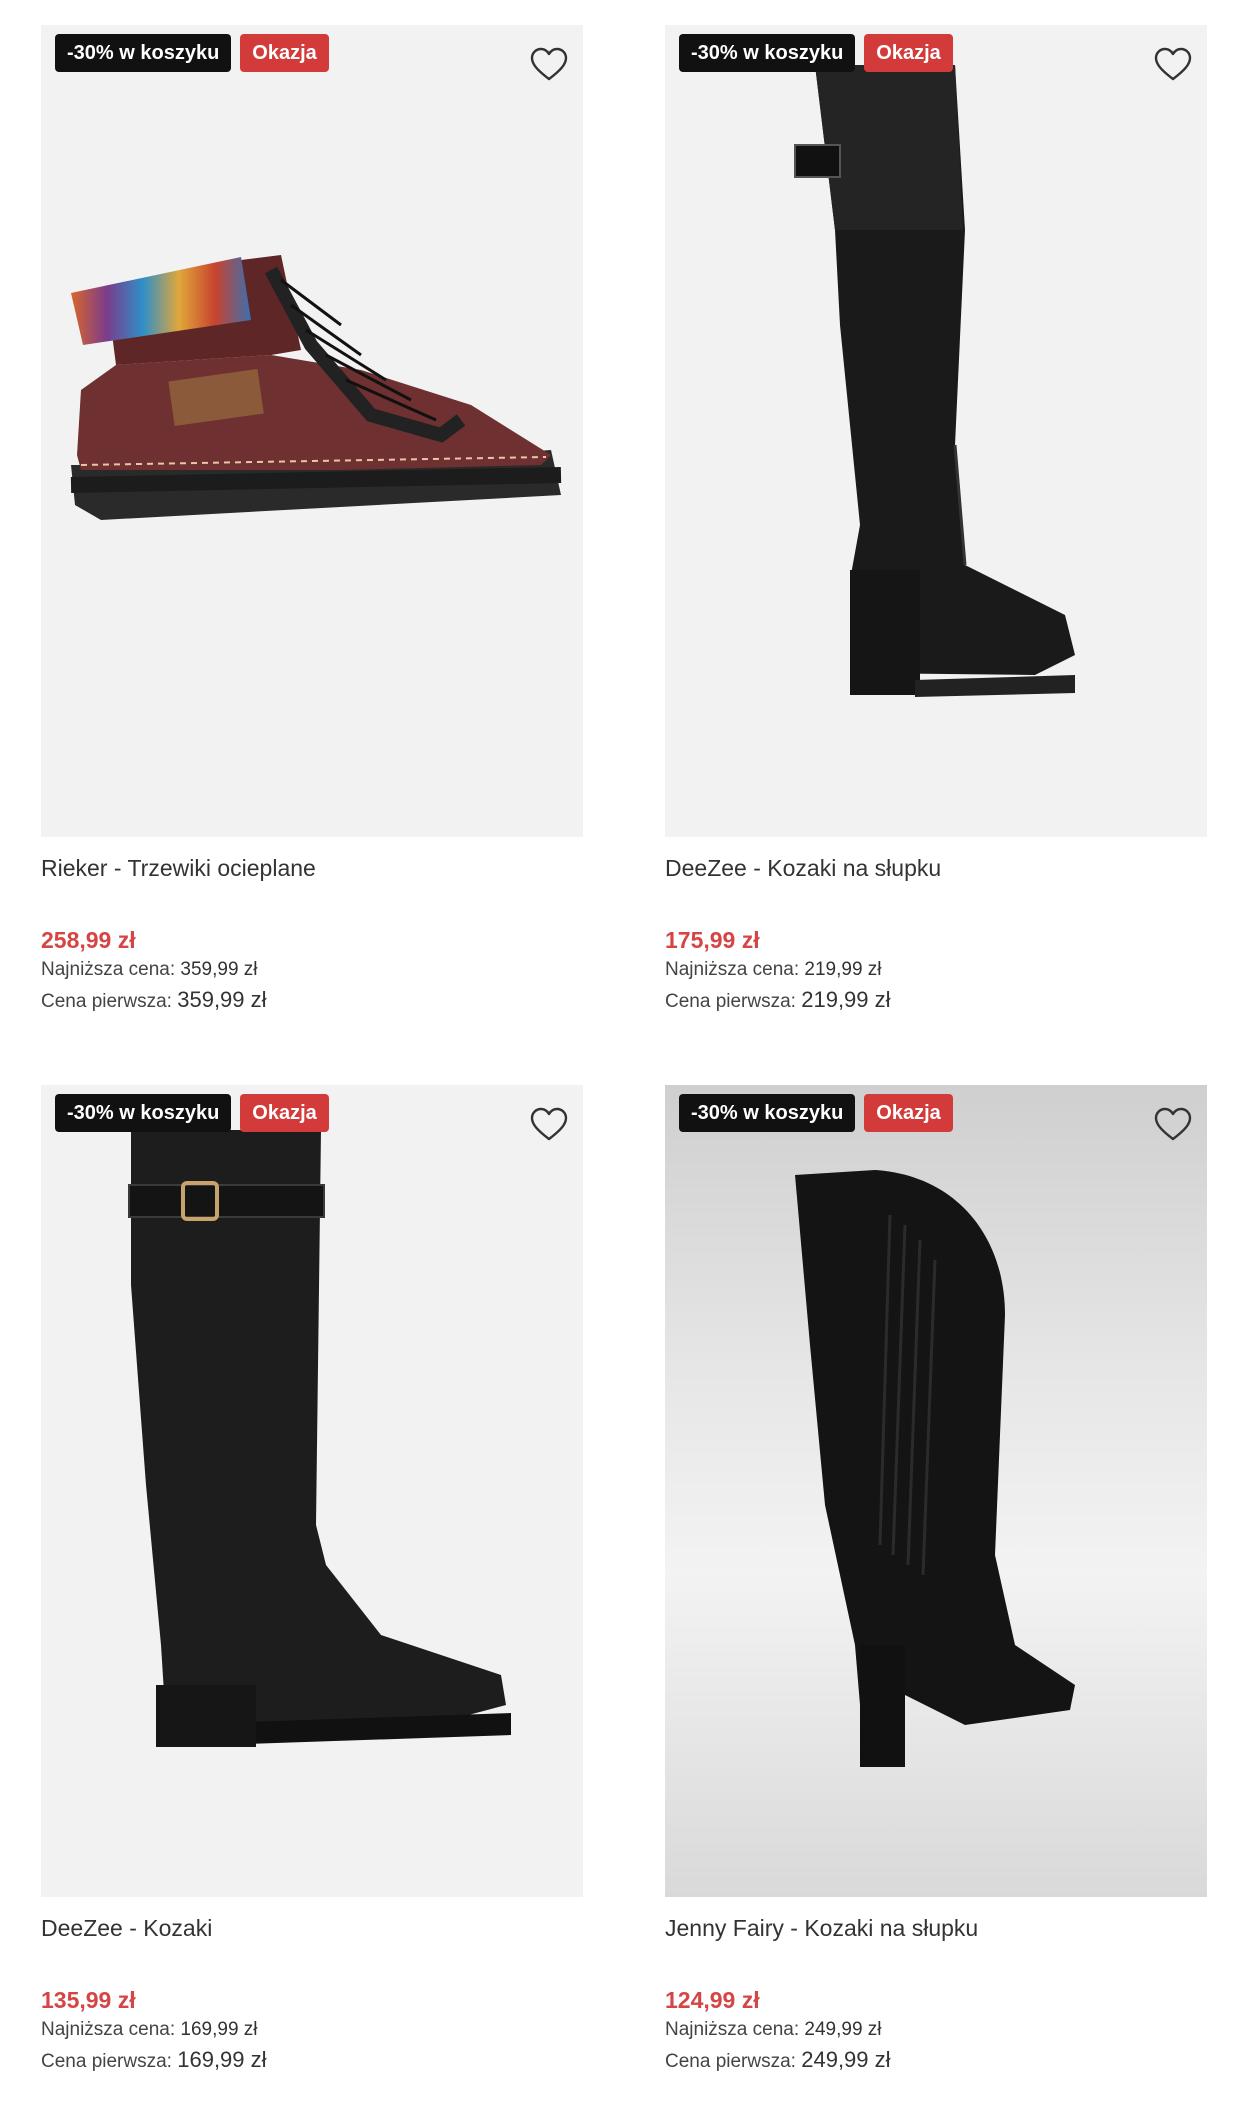 The image size is (1250, 2123). Describe the element at coordinates (219, 2029) in the screenshot. I see `lowest-price-value: 169,99 zł` at that location.